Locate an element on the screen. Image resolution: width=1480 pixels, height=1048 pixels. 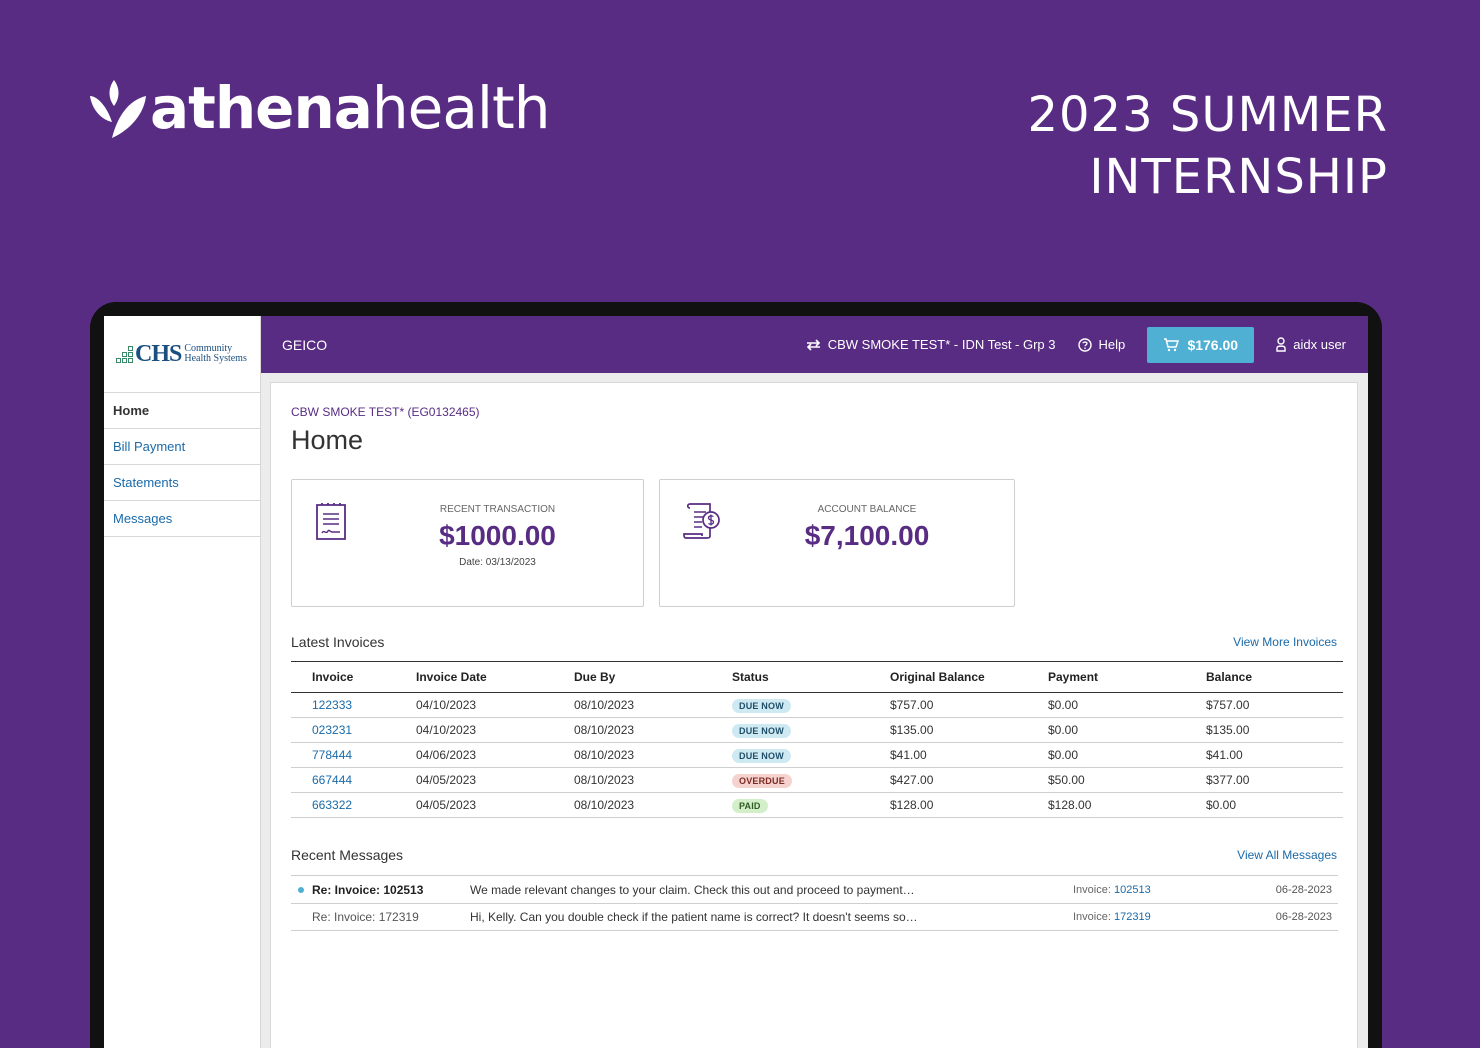
cart-button: $176.00 is located at coordinates (1201, 344).